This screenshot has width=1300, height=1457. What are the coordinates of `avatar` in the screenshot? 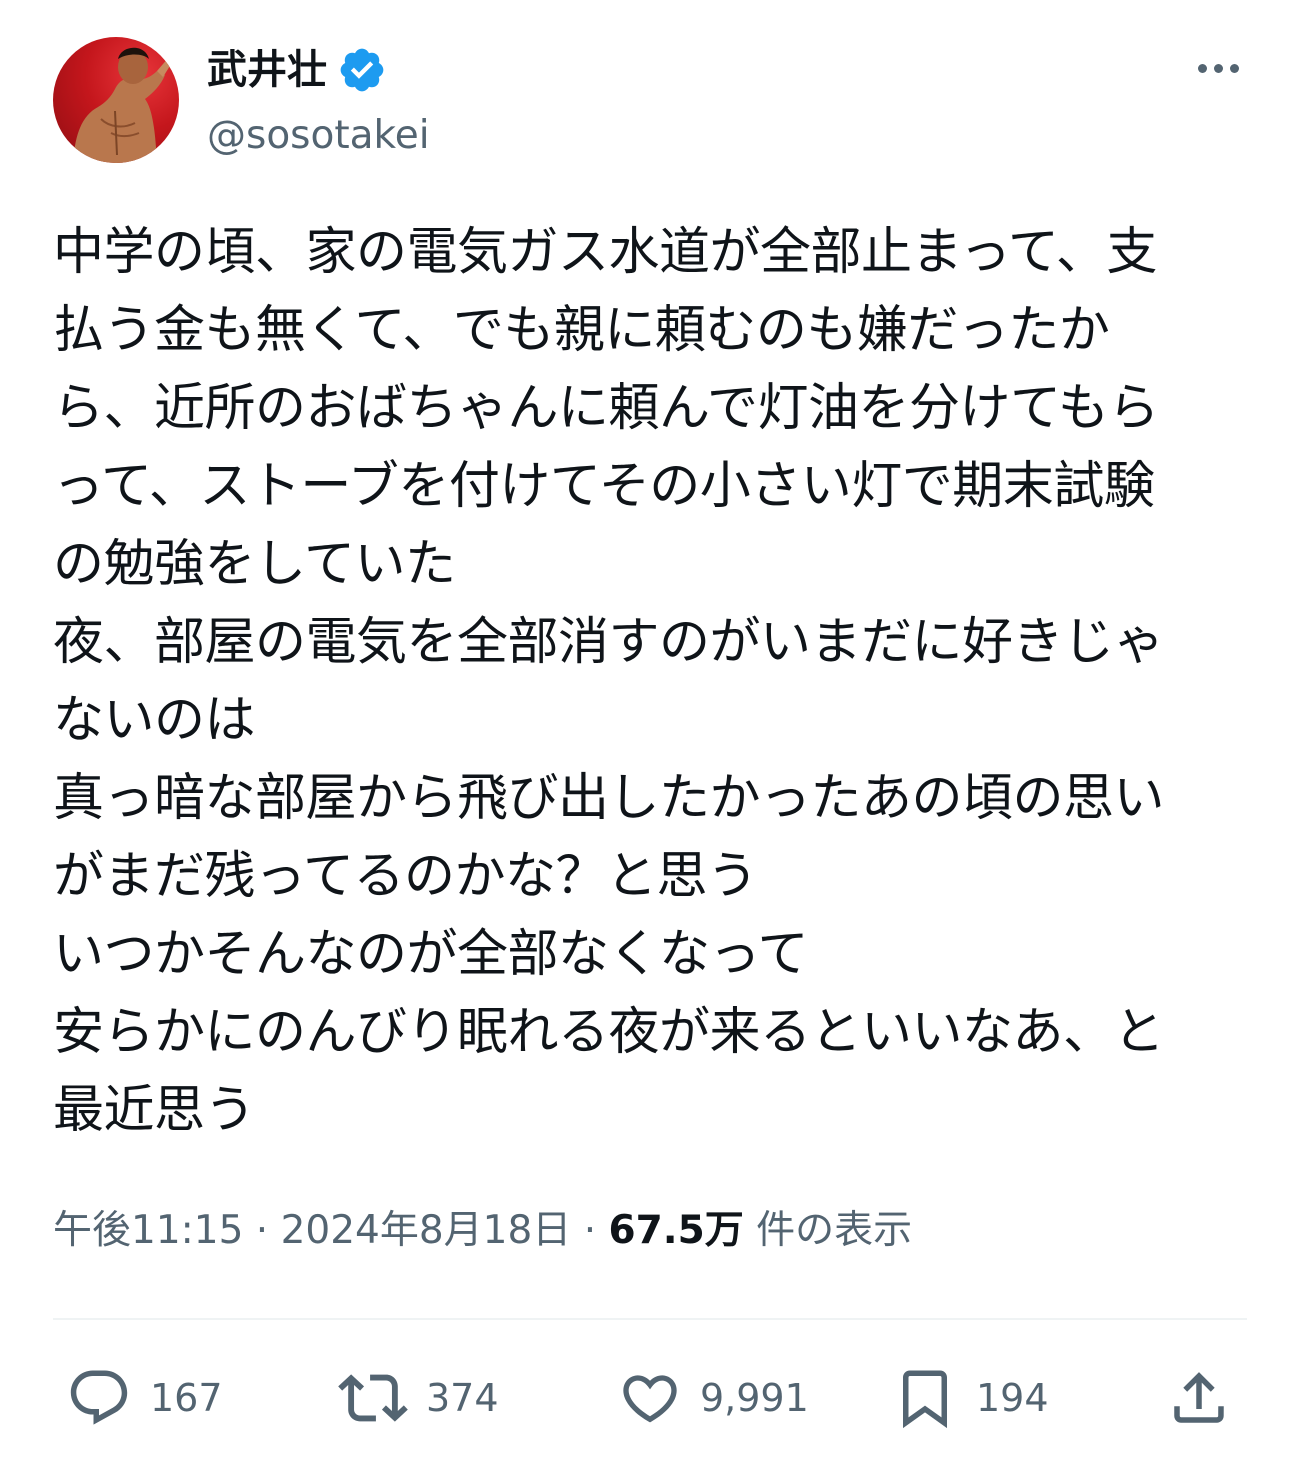 It's located at (116, 100).